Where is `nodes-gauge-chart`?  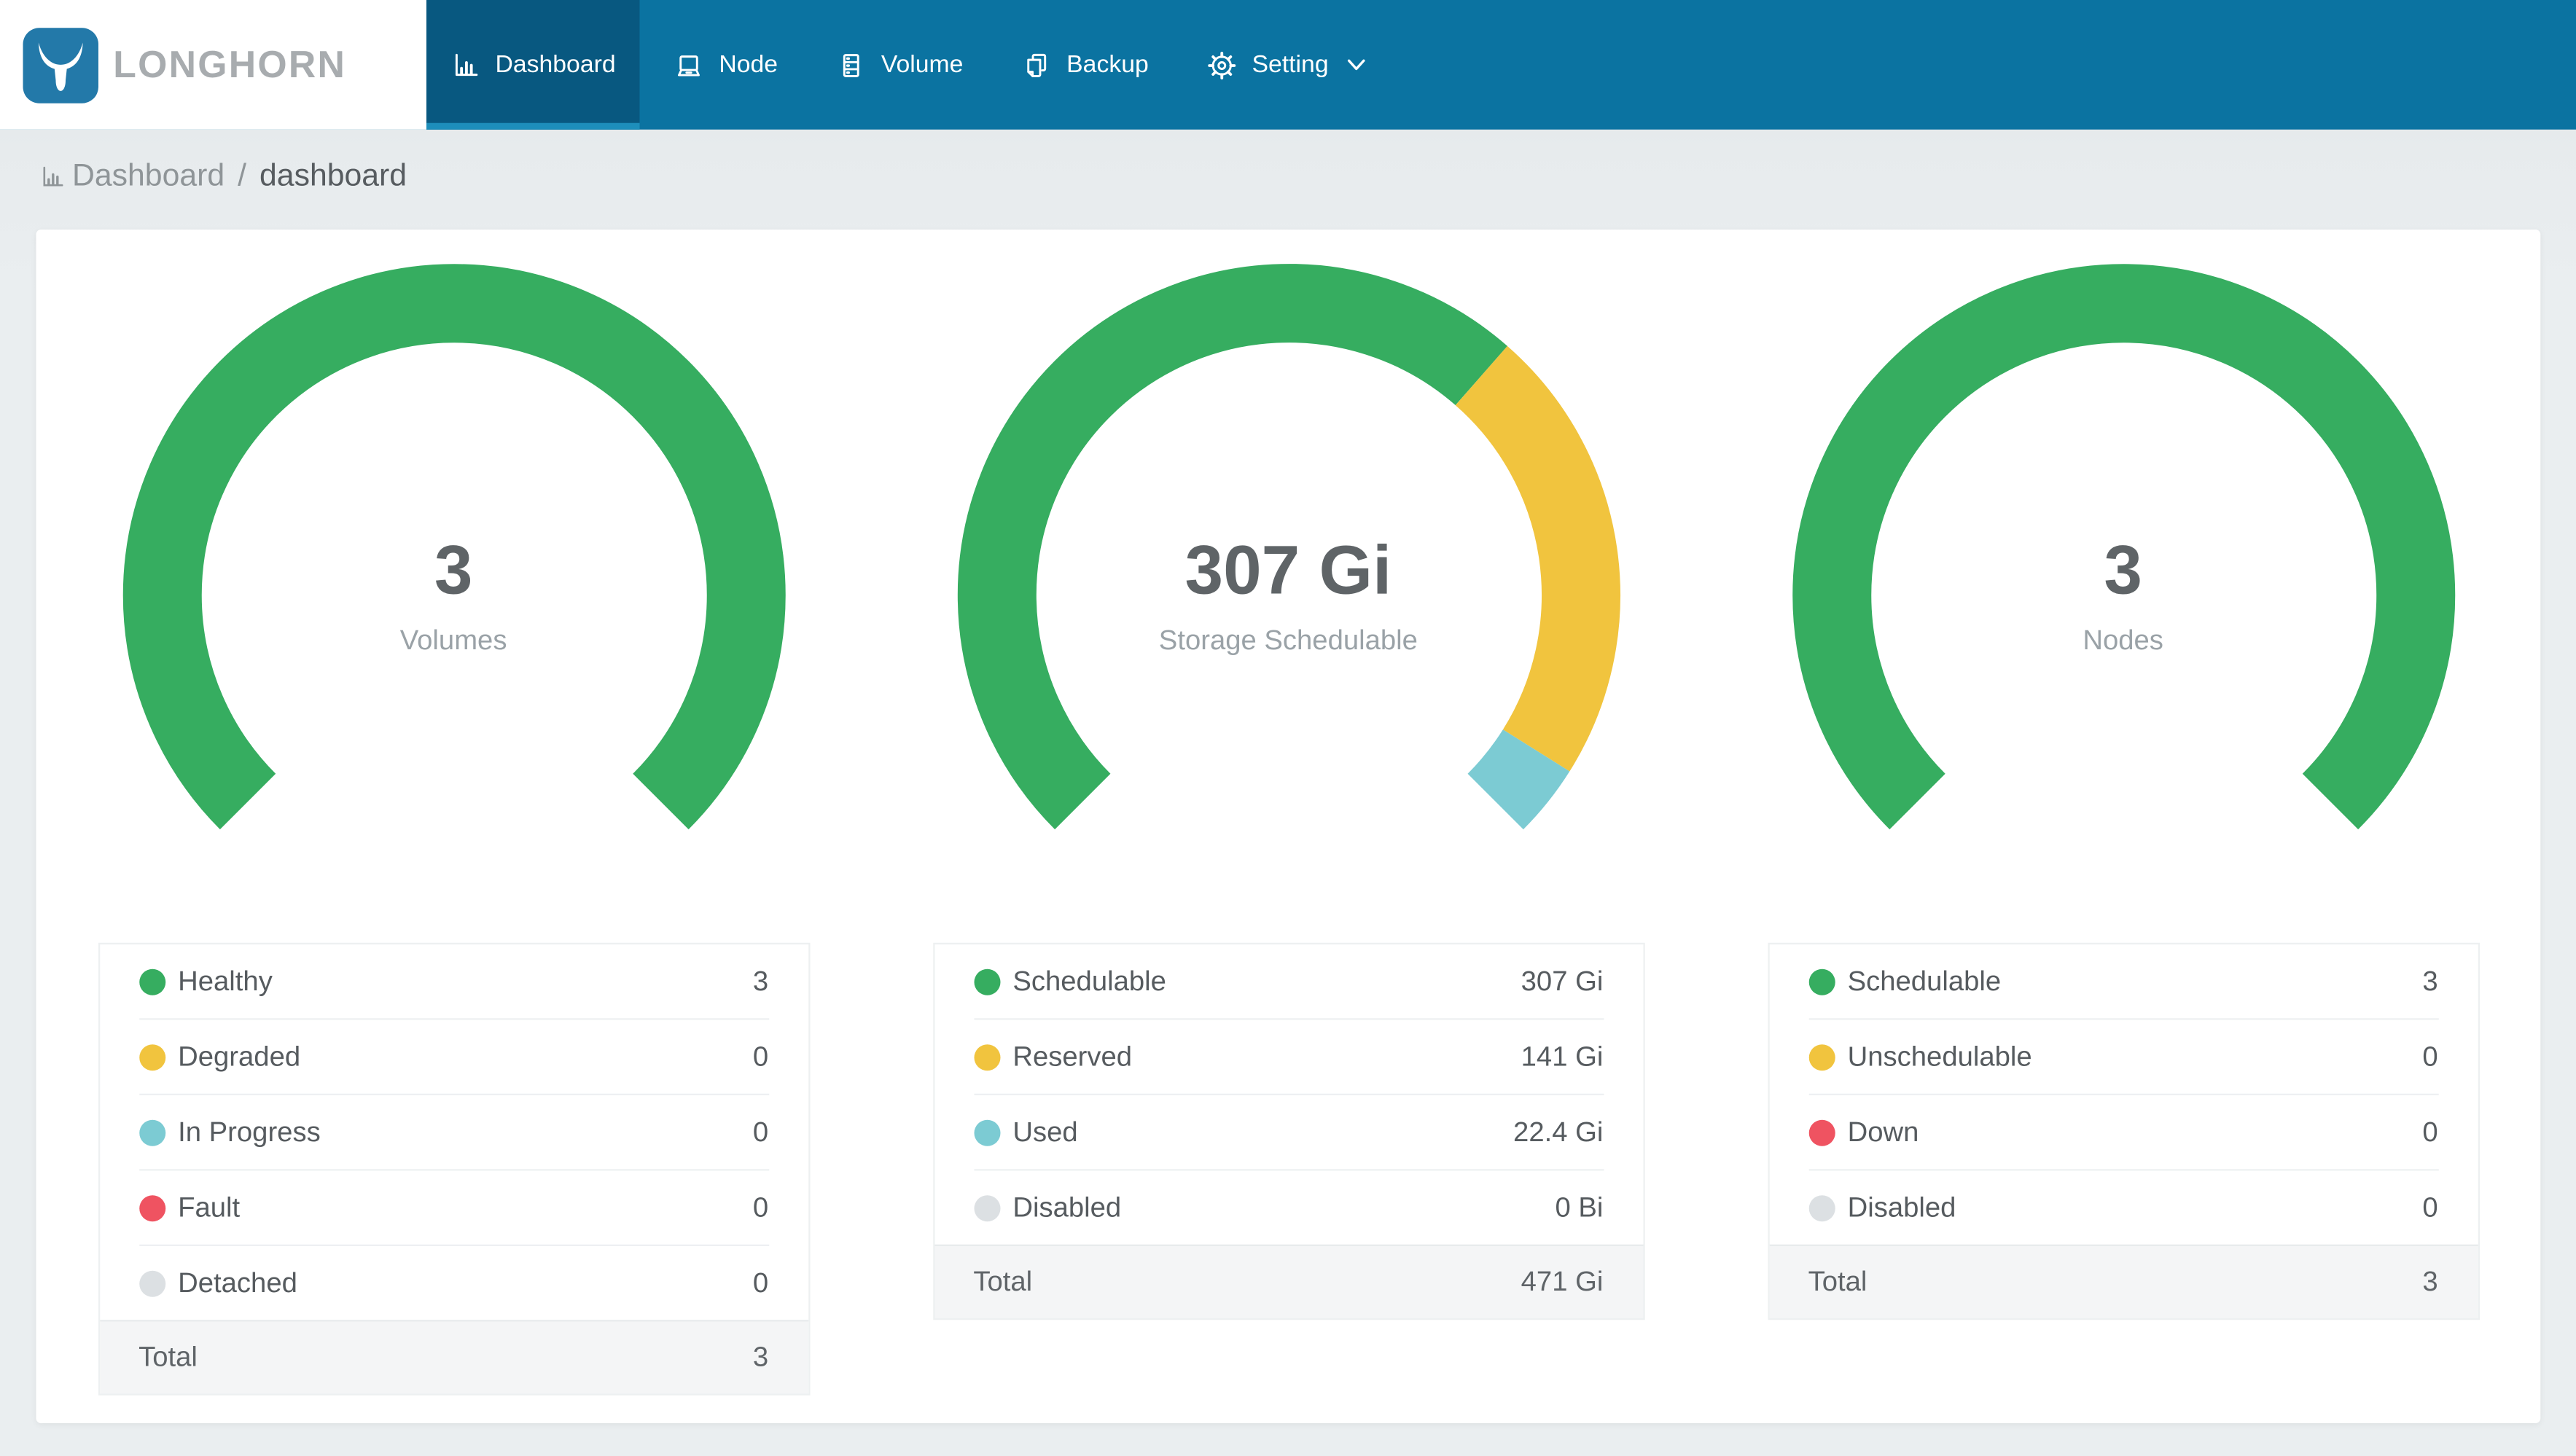 nodes-gauge-chart is located at coordinates (2123, 547).